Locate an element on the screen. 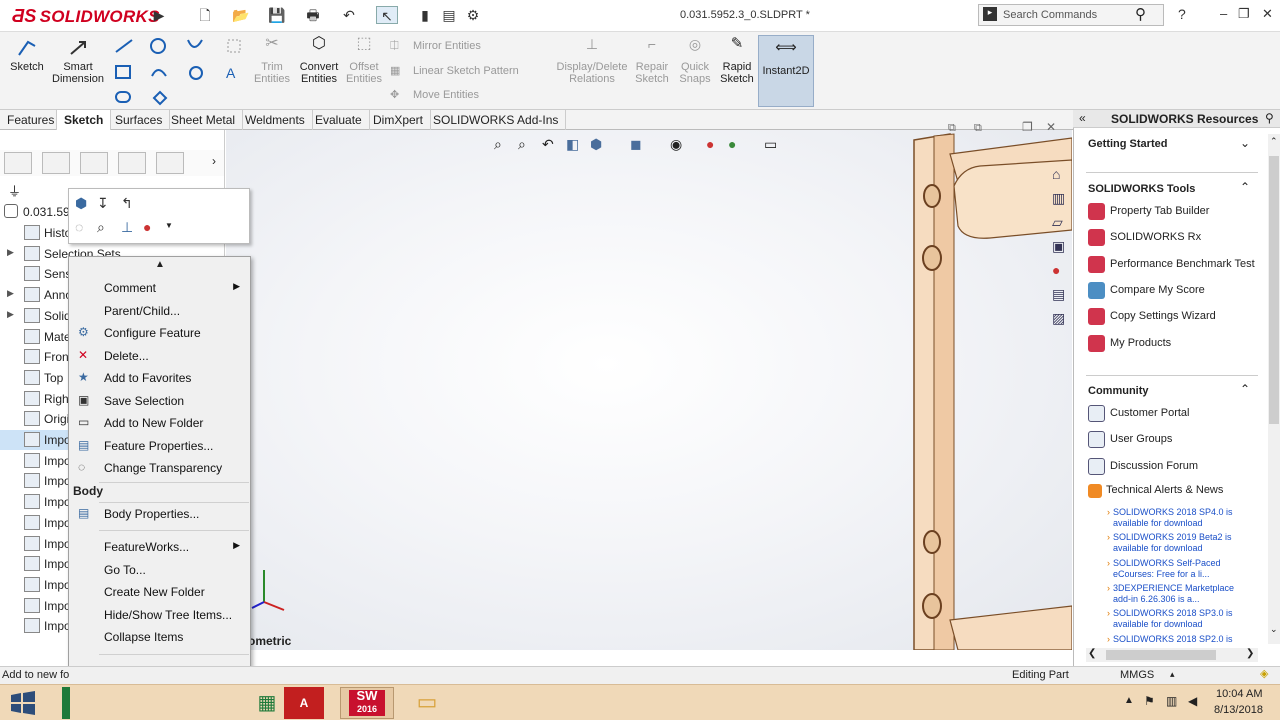  tab-surfaces: Surfaces is located at coordinates (139, 120).